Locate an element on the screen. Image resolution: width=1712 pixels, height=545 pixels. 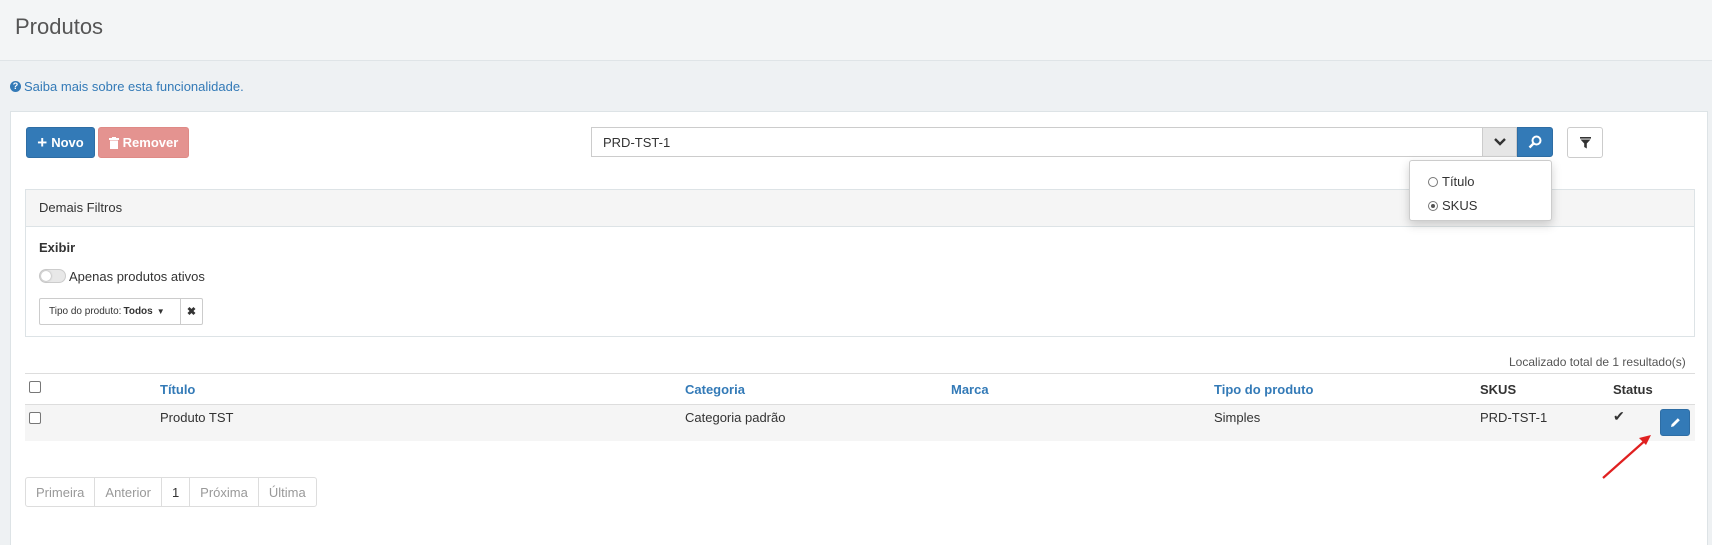
cell-categoria: Categoria padrão is located at coordinates (735, 417).